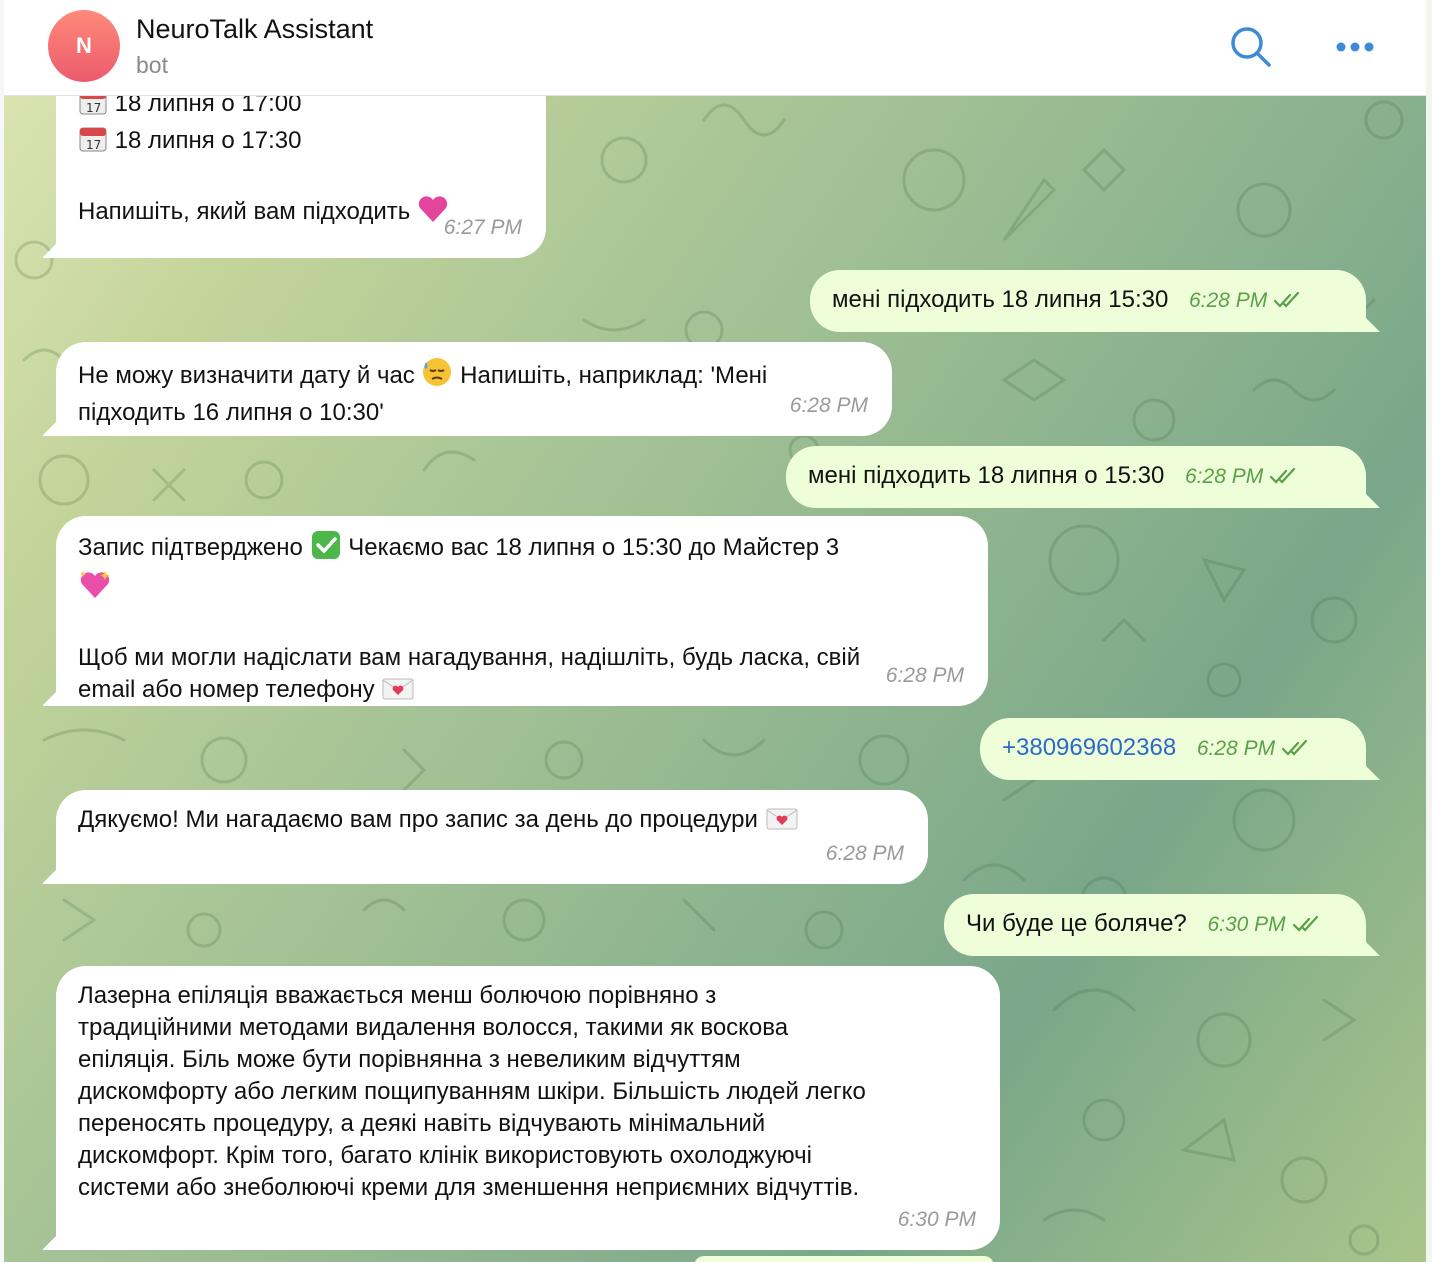 The image size is (1432, 1262). I want to click on message-time: 6:27 PM, so click(482, 227).